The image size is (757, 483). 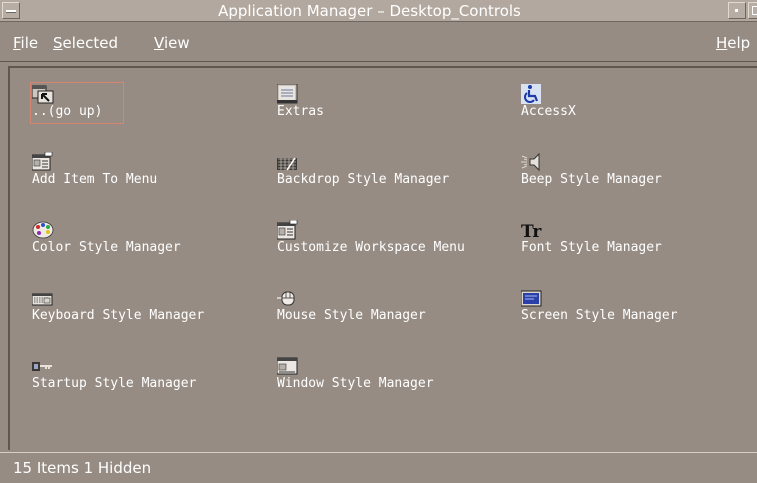 What do you see at coordinates (67, 111) in the screenshot?
I see `item-label: ..(go up)` at bounding box center [67, 111].